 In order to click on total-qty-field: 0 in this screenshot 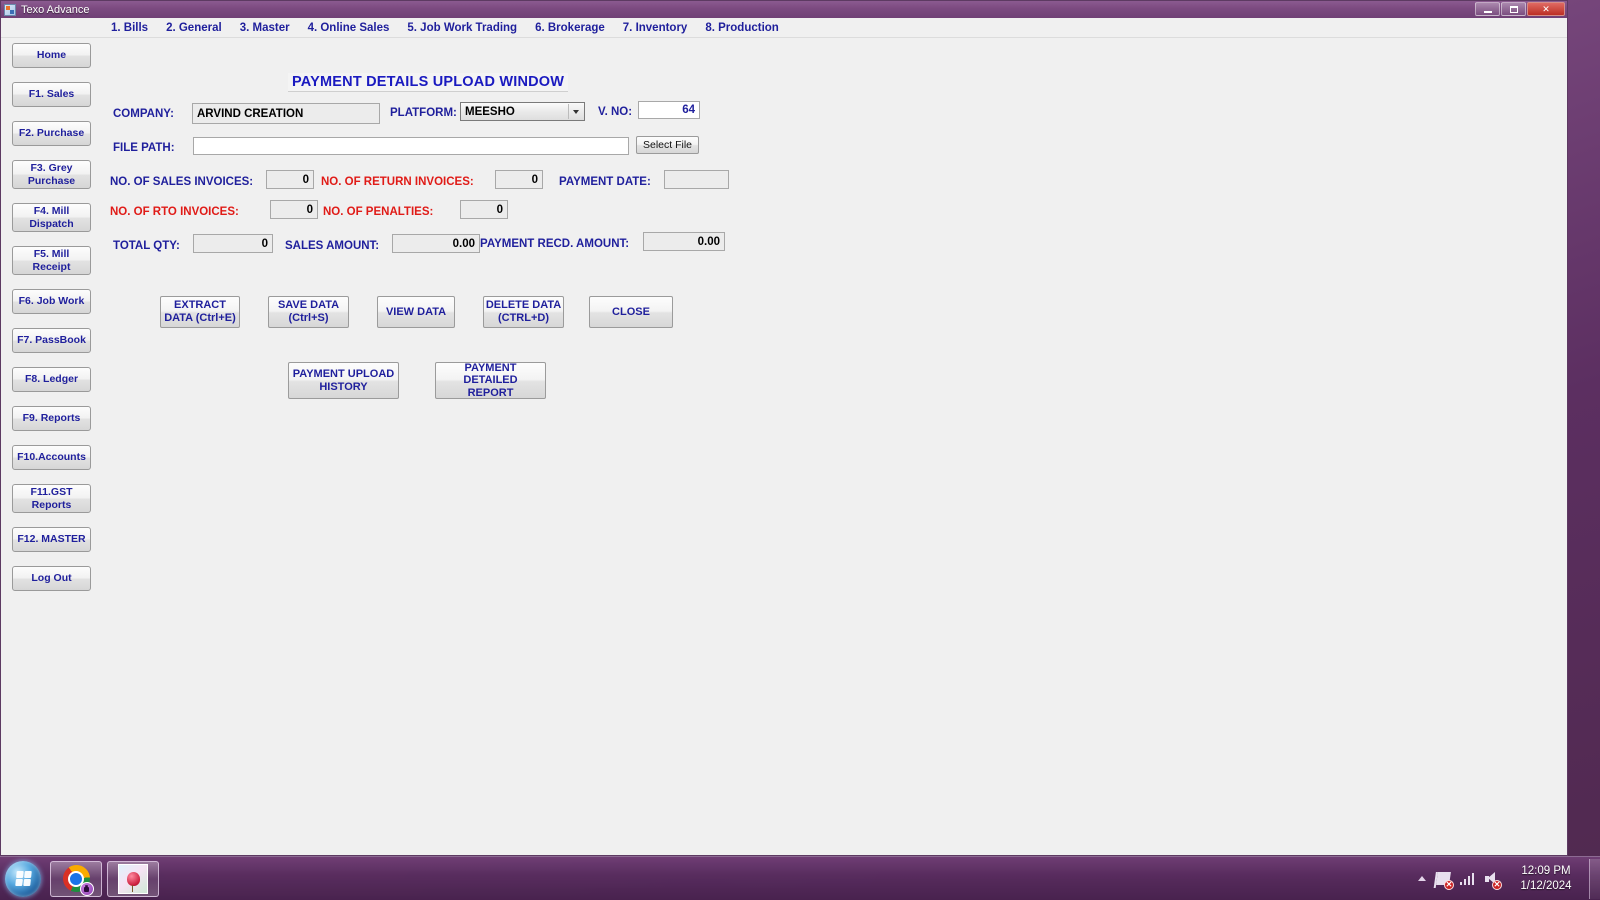, I will do `click(233, 243)`.